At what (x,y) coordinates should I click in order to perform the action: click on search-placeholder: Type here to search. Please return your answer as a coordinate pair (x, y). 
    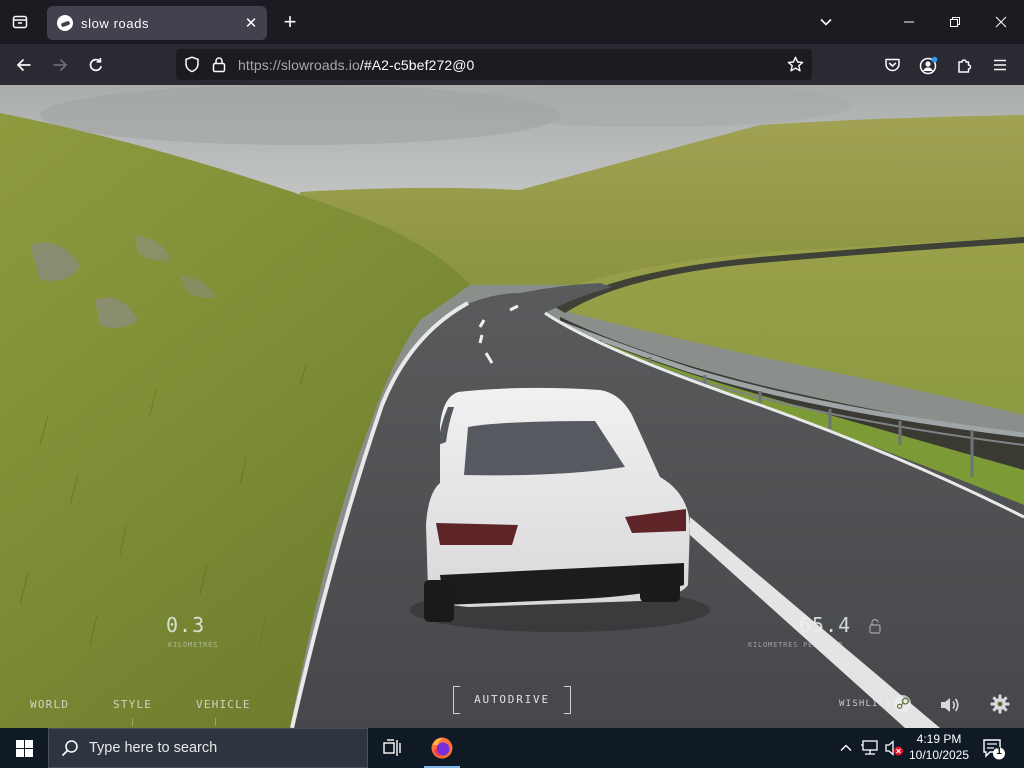
    Looking at the image, I should click on (153, 748).